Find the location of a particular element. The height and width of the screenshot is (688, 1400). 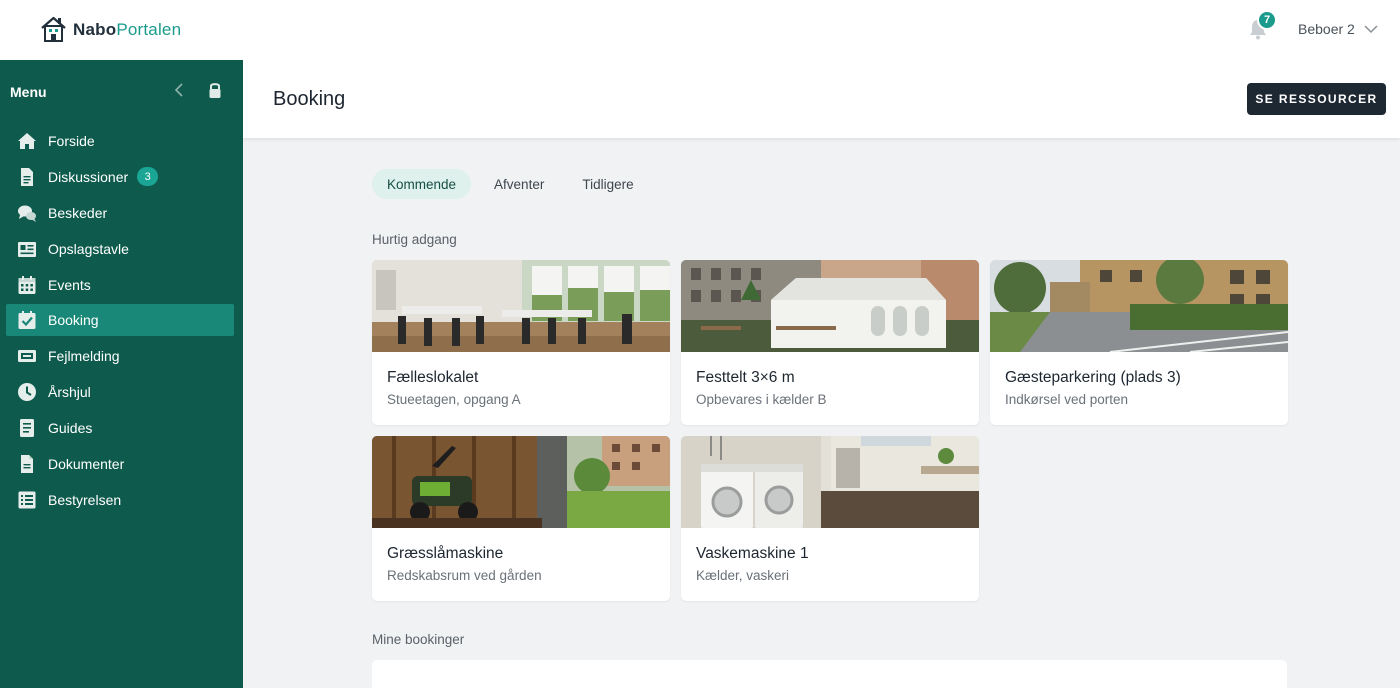

top-bar: NaboPortalen 7 Beboer 2 is located at coordinates (700, 30).